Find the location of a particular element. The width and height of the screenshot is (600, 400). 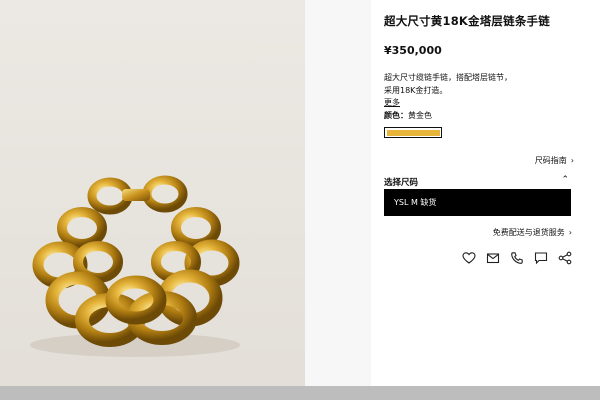

color-row: 颜色：黄金色 is located at coordinates (408, 115).